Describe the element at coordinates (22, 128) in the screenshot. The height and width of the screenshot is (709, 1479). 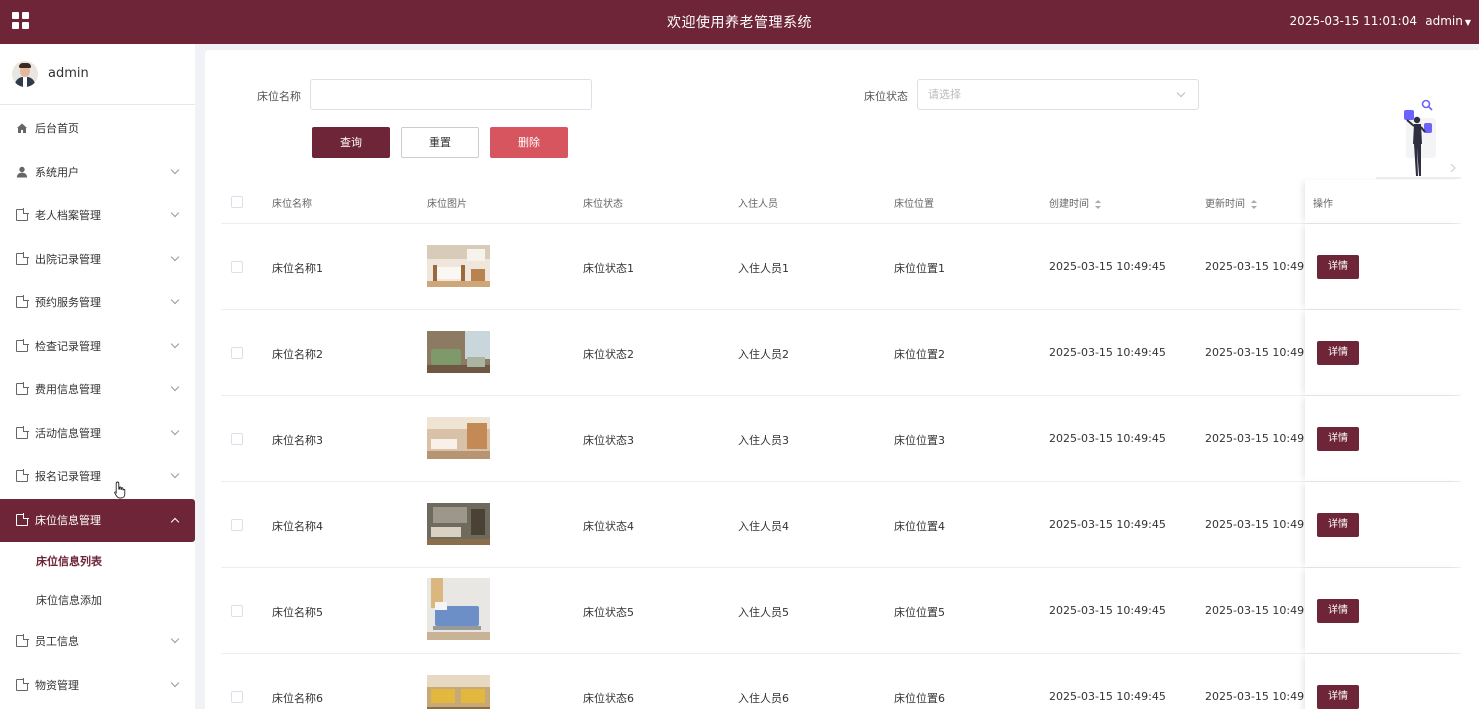
I see `home-icon` at that location.